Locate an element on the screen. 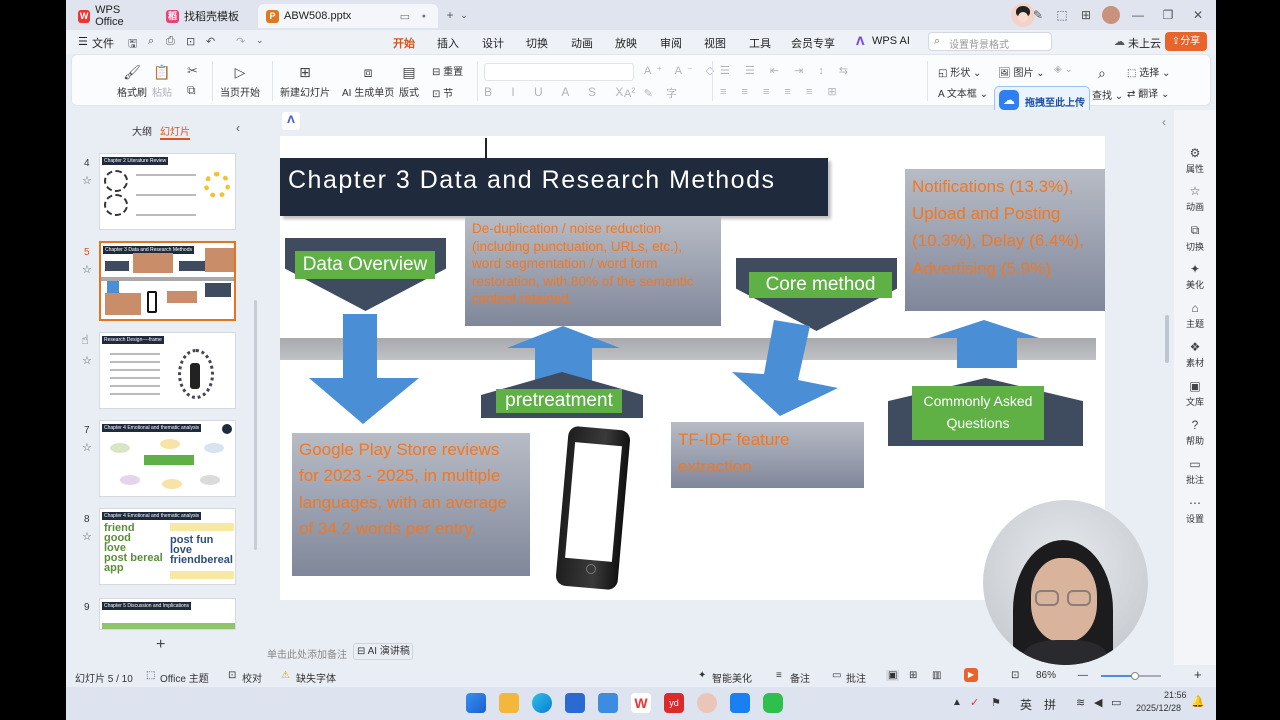 The image size is (1280, 720). format-painter-button: 🖌 格式刷 is located at coordinates (132, 81).